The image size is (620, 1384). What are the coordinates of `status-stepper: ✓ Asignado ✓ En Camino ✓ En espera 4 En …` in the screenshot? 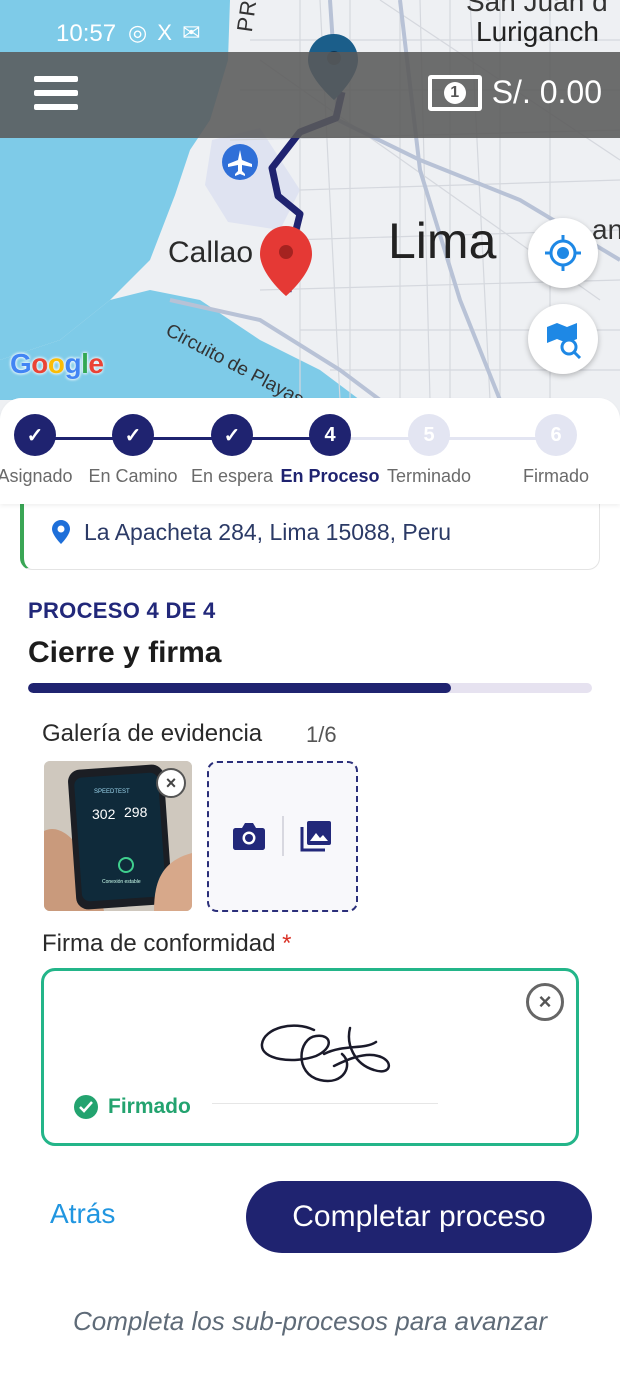 It's located at (310, 451).